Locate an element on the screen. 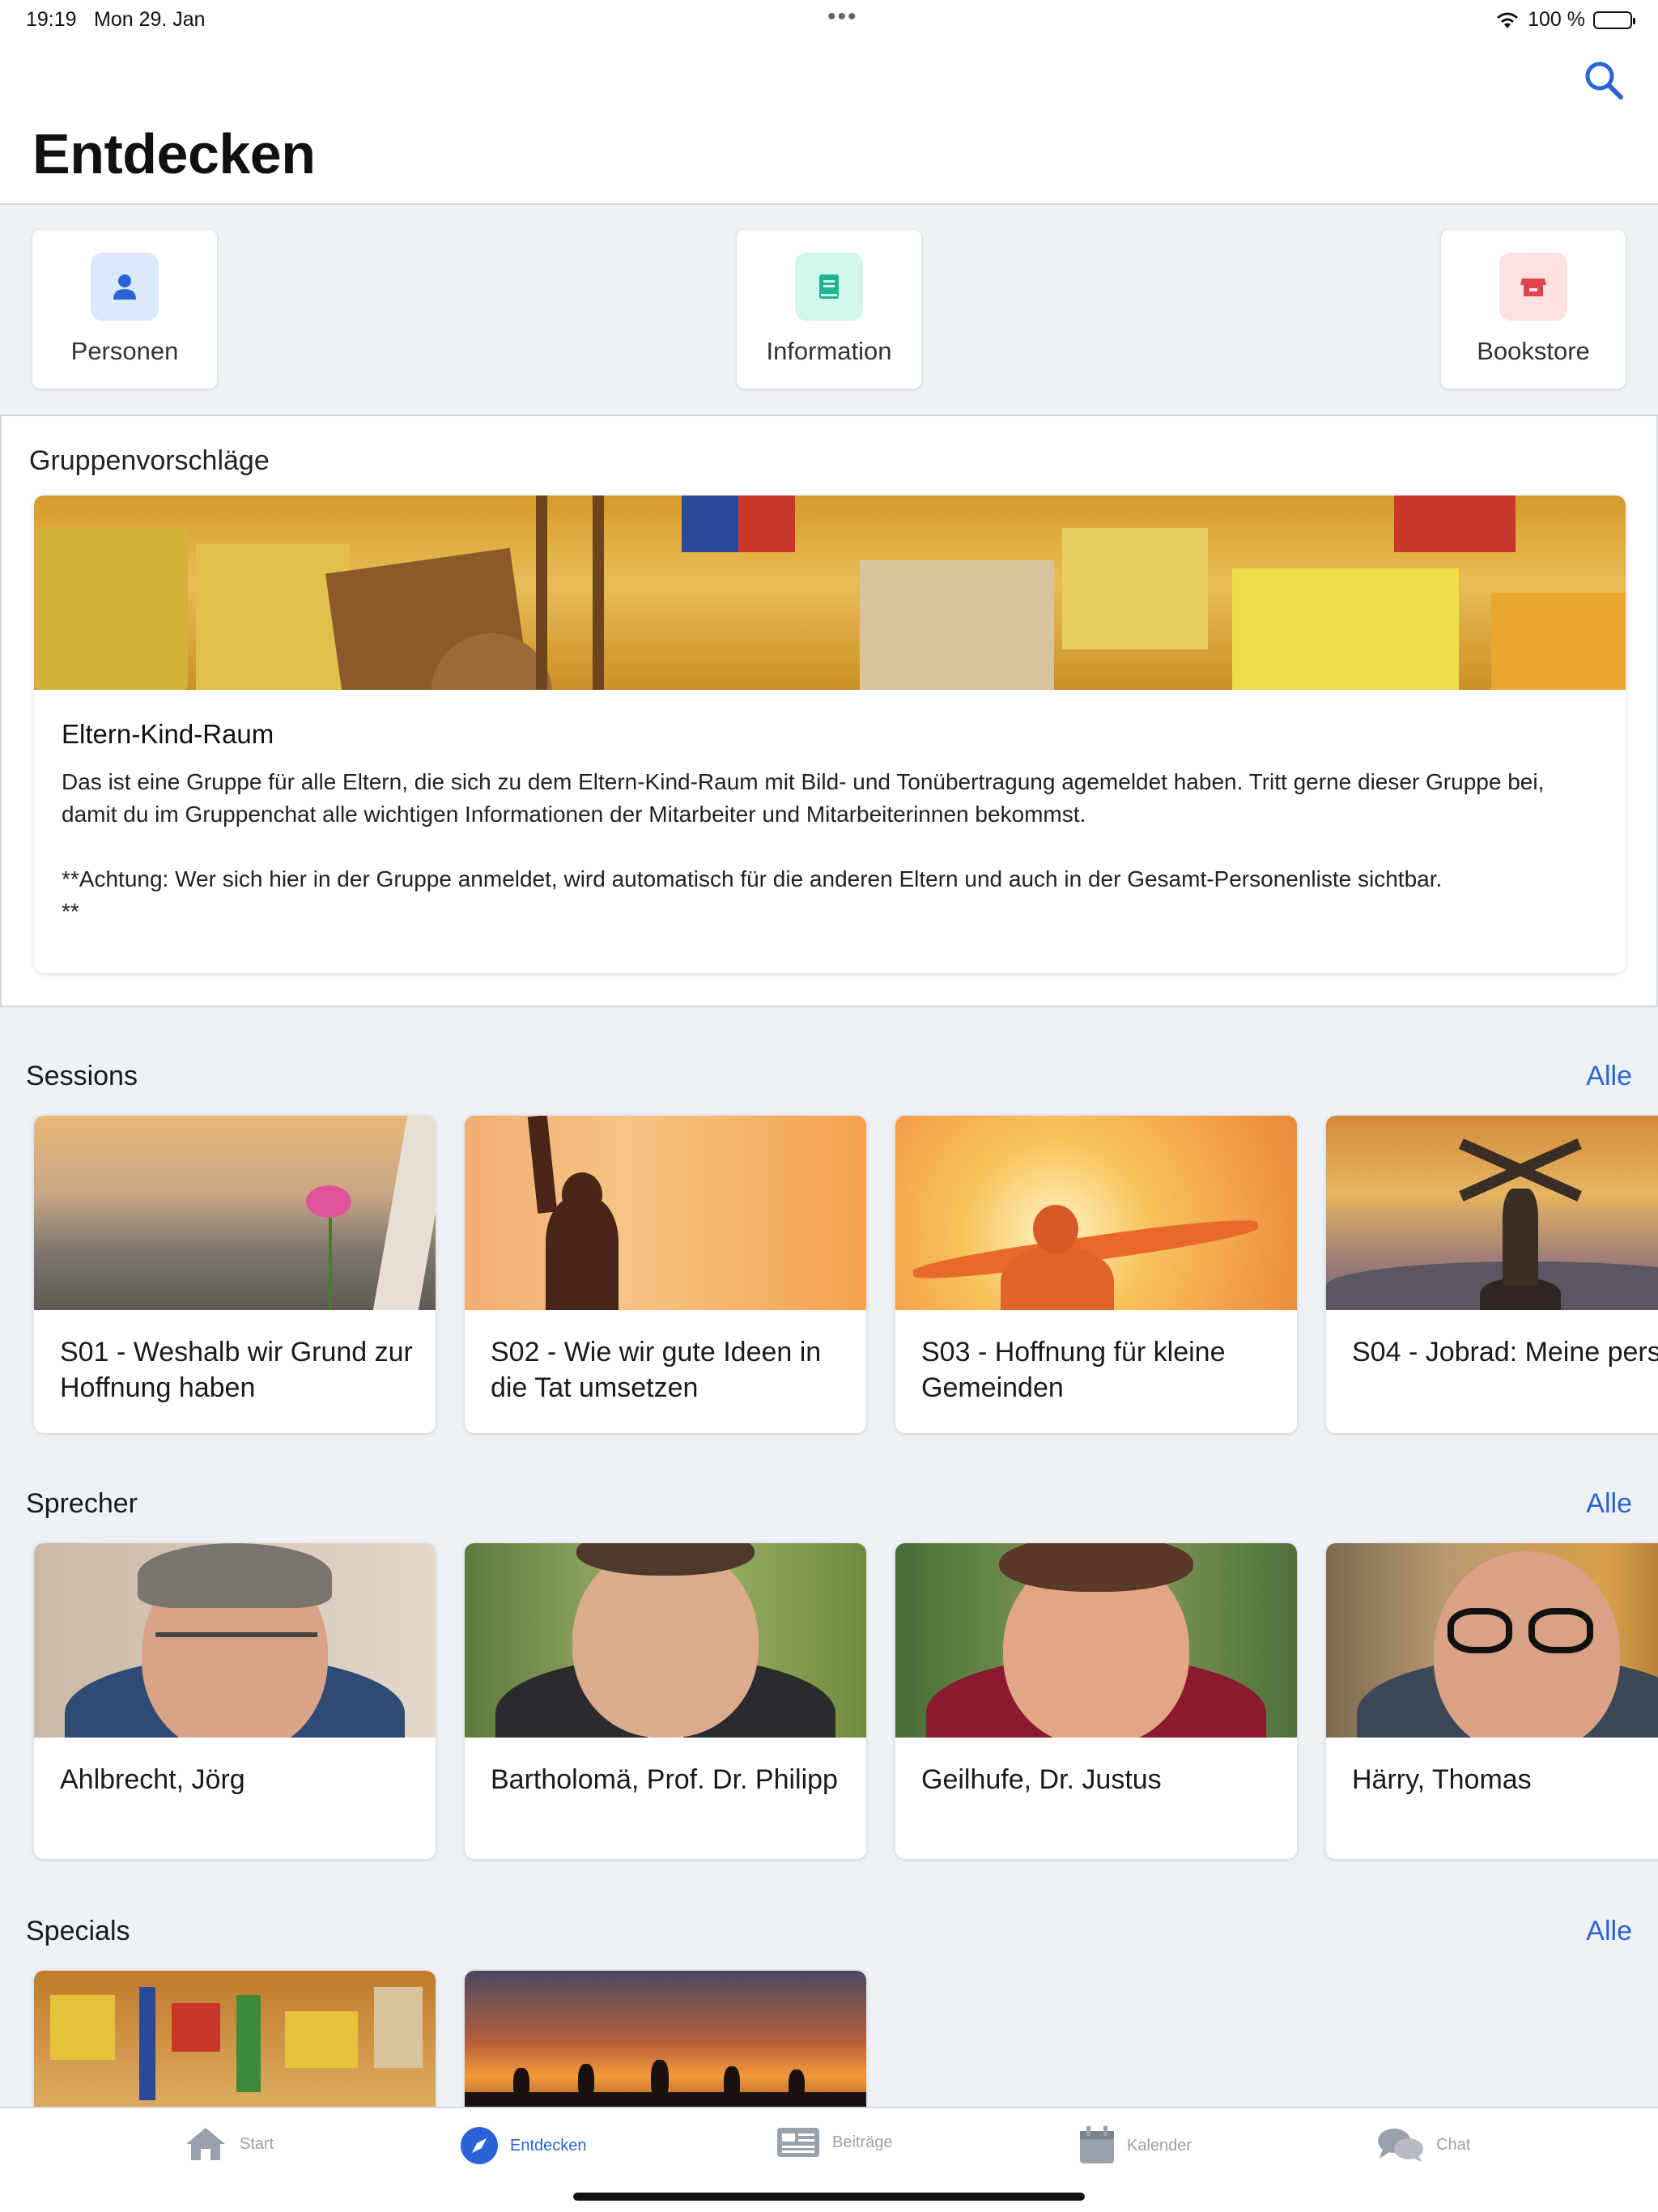  specials-all-link: Alle is located at coordinates (1609, 1931).